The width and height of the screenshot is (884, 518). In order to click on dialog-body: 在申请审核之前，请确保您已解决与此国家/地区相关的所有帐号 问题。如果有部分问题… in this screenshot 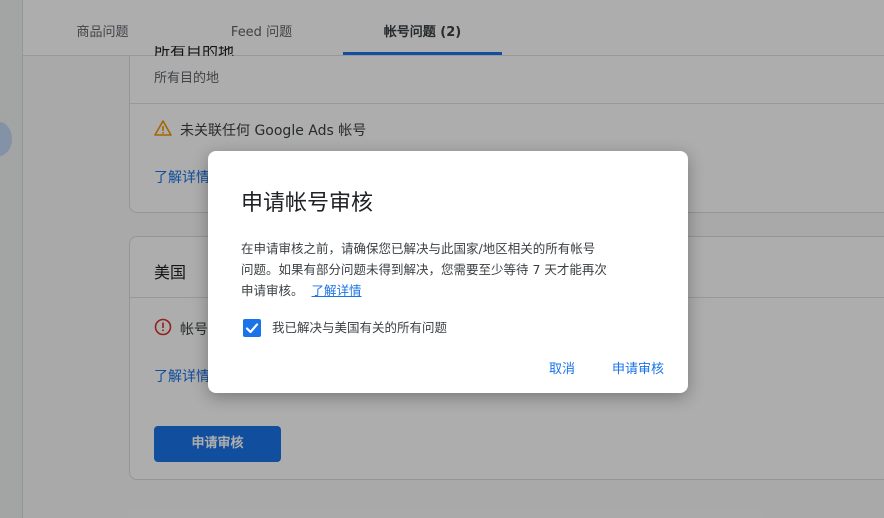, I will do `click(453, 269)`.